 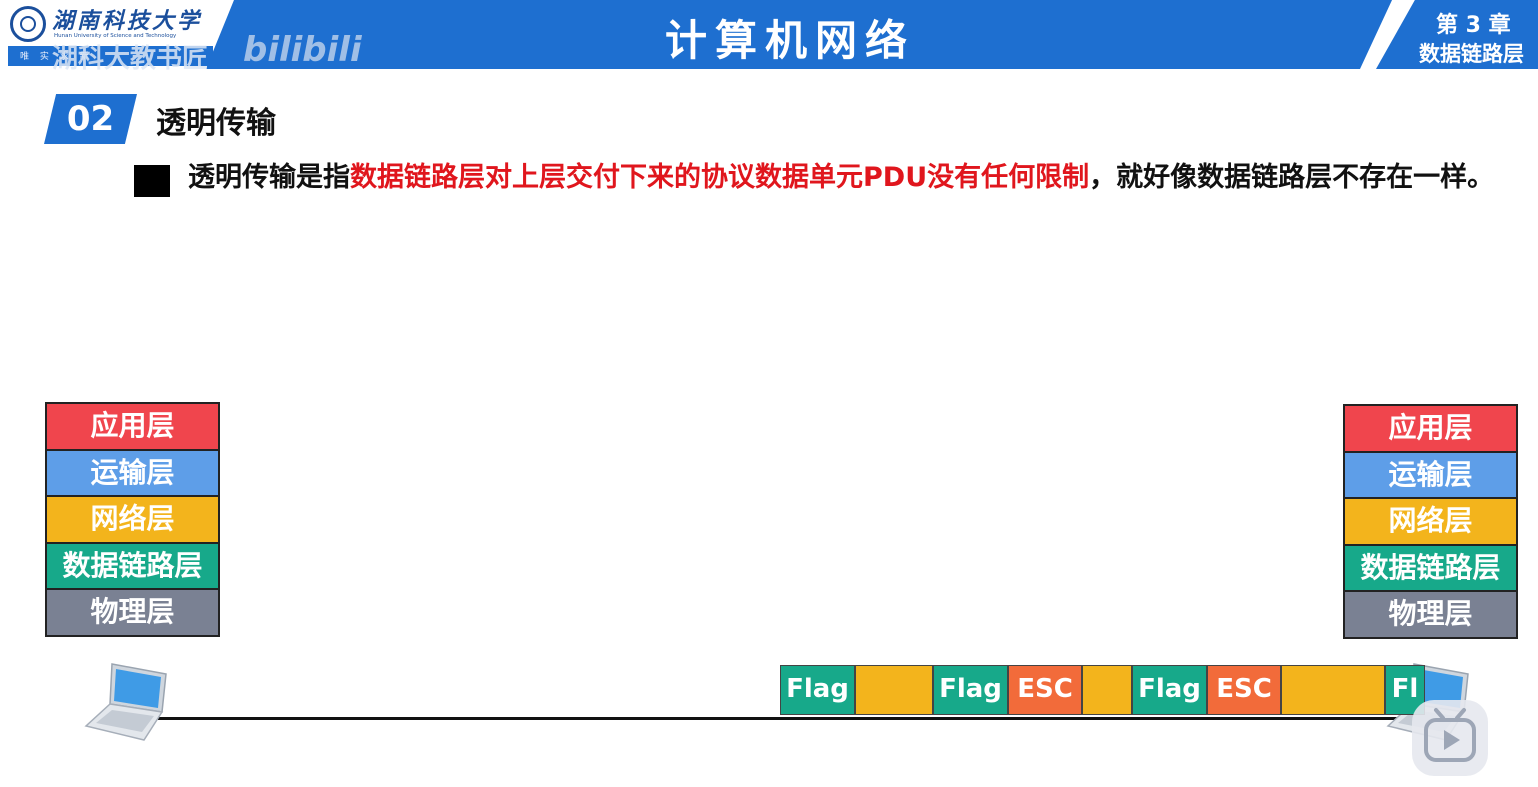 What do you see at coordinates (1430, 568) in the screenshot?
I see `right-stack-layer-3: 数据链路层` at bounding box center [1430, 568].